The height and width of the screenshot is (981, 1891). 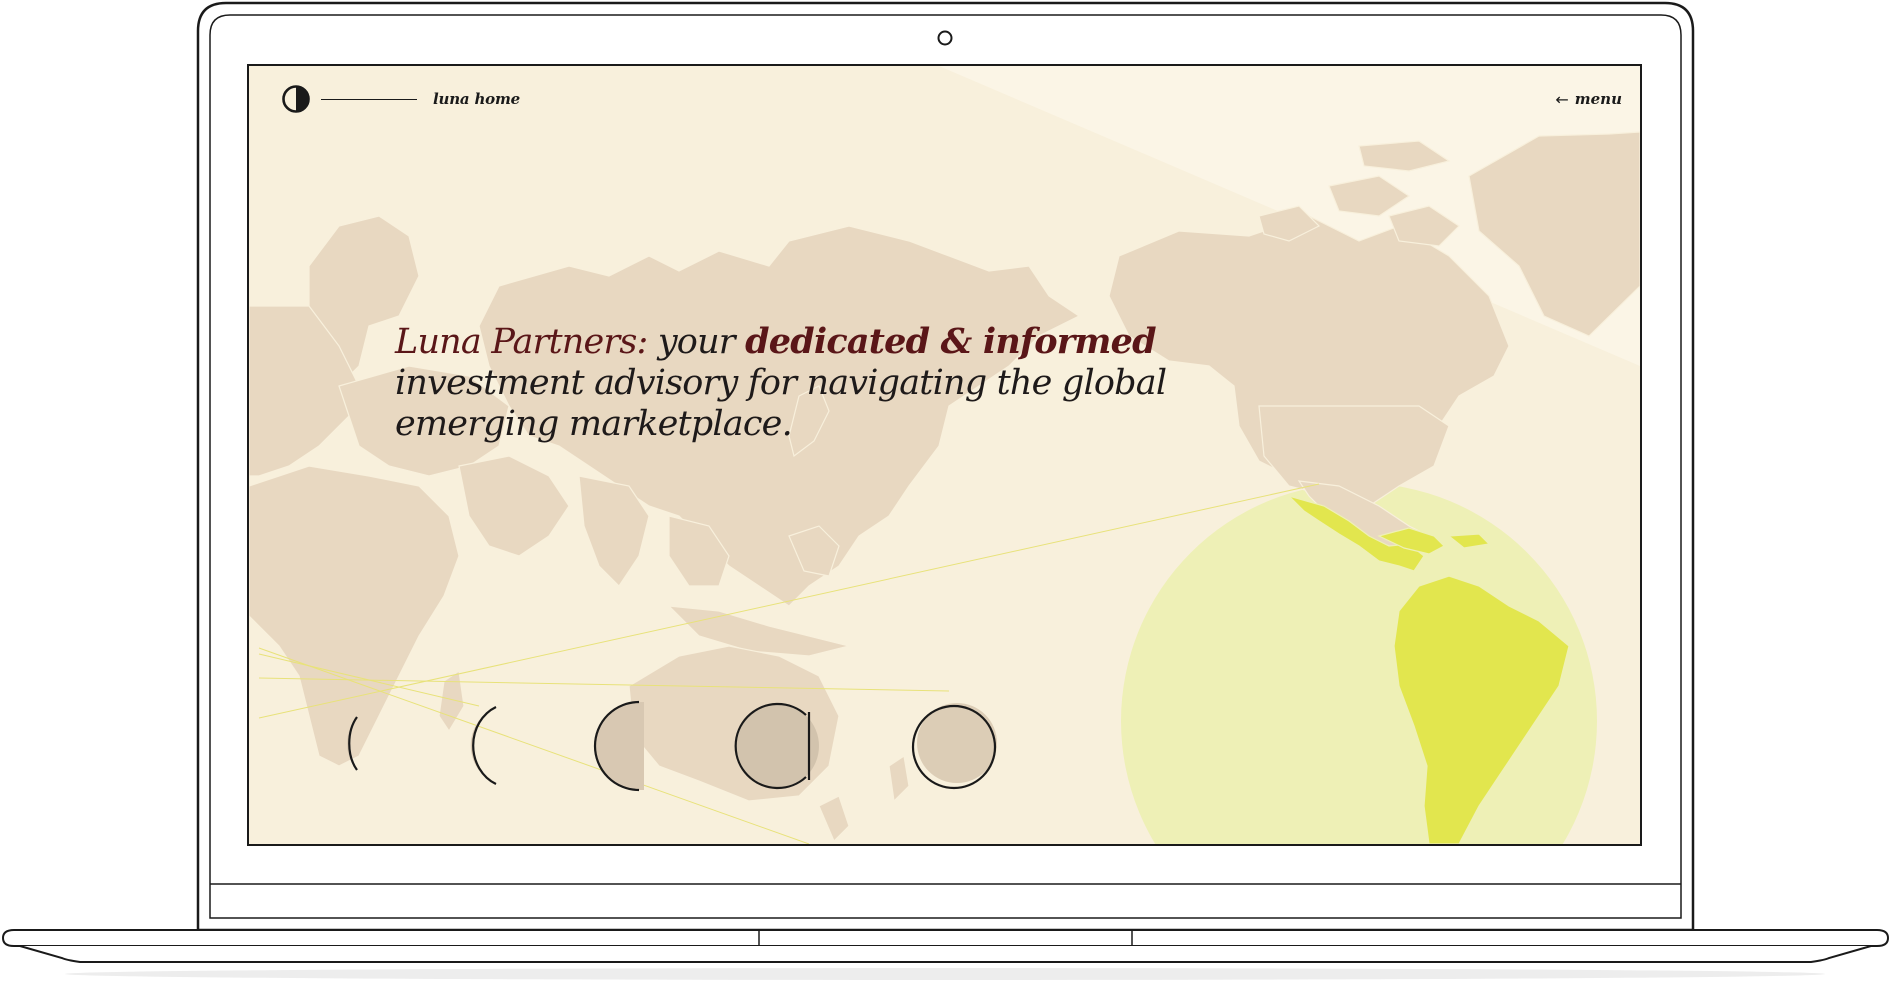 What do you see at coordinates (296, 99) in the screenshot?
I see `half-moon-icon` at bounding box center [296, 99].